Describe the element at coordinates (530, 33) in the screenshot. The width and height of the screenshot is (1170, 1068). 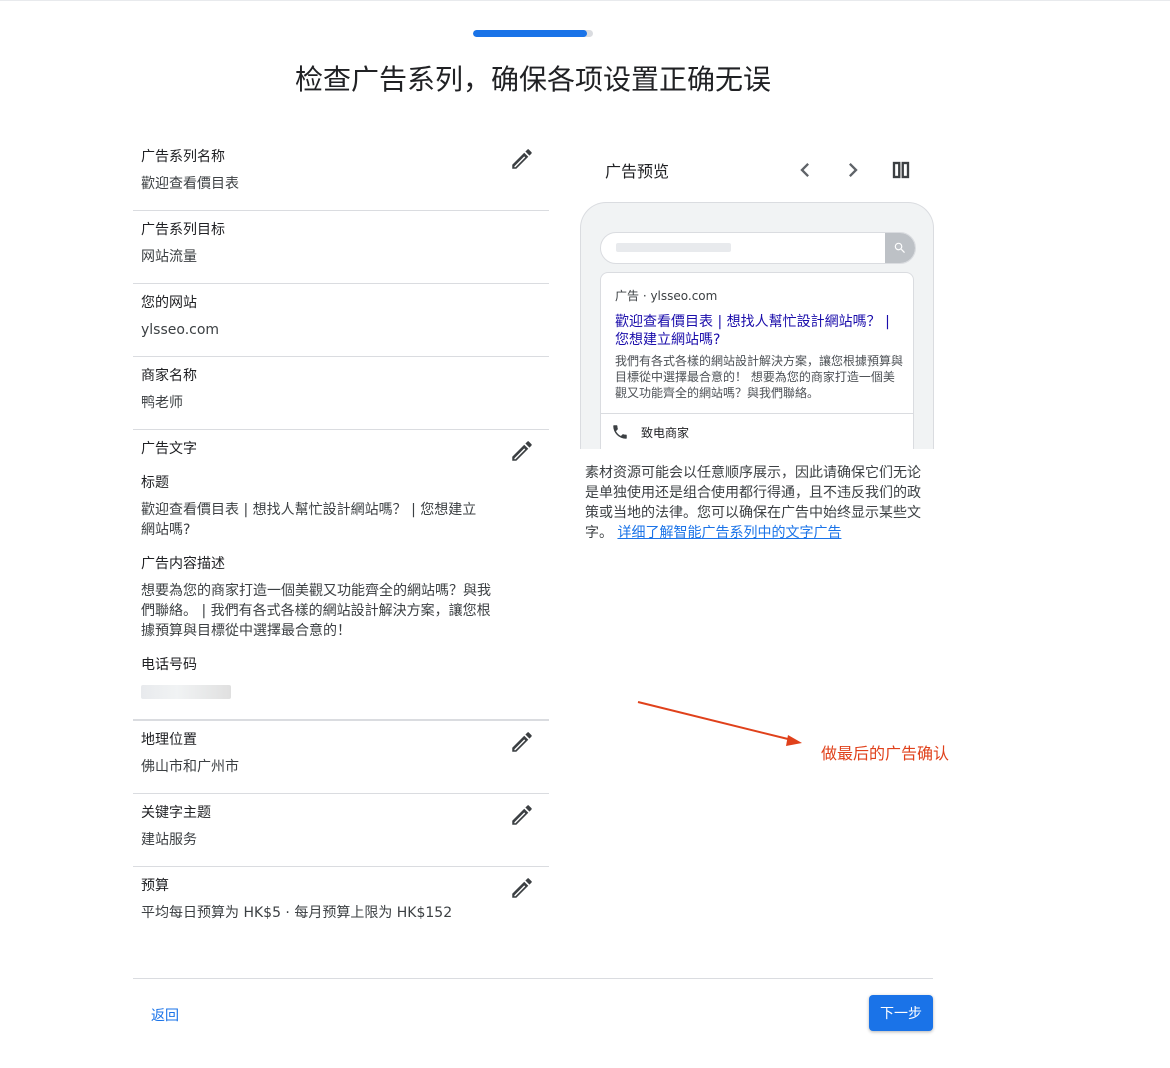
I see `progress-fill` at that location.